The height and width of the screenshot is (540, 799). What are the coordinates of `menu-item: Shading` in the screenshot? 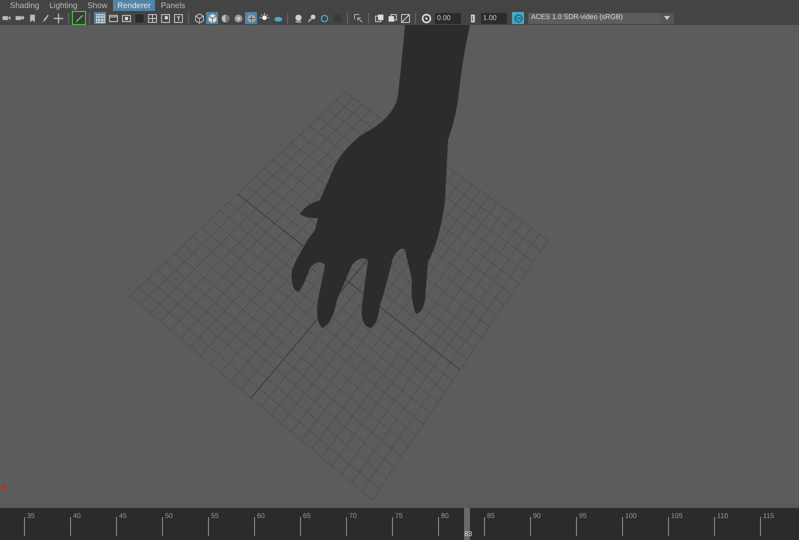 It's located at (25, 5).